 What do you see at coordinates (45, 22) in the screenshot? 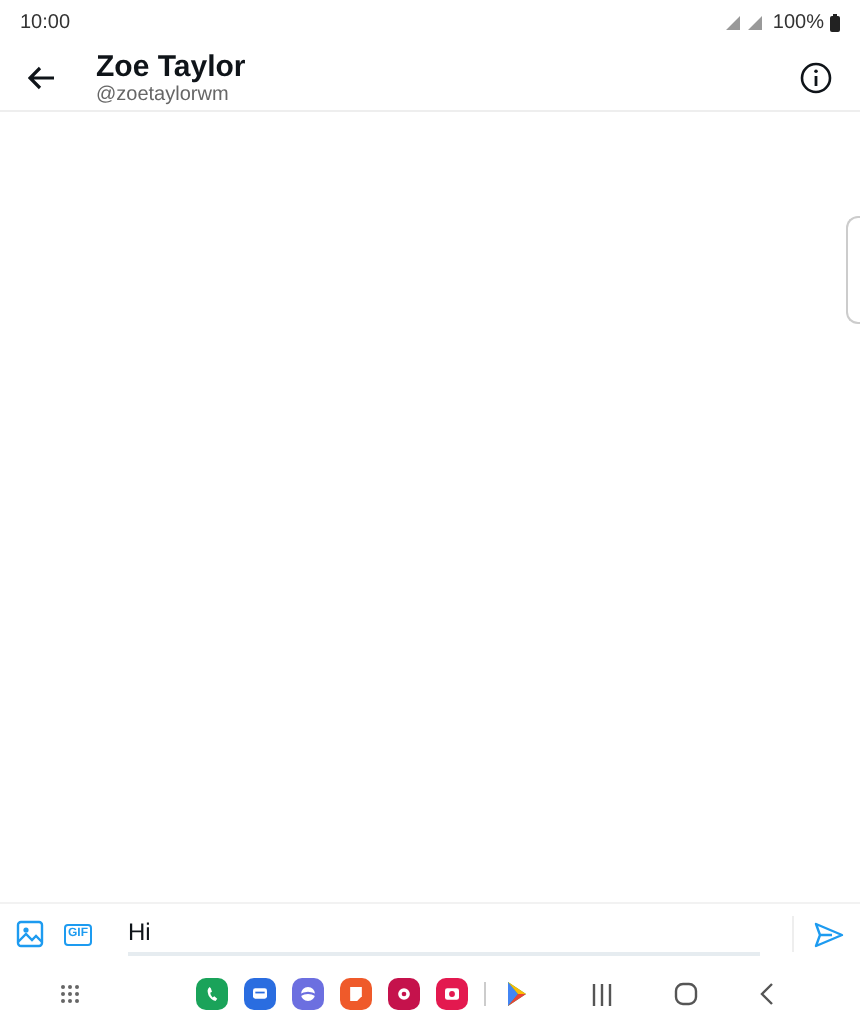
I see `clock-time: 10:00` at bounding box center [45, 22].